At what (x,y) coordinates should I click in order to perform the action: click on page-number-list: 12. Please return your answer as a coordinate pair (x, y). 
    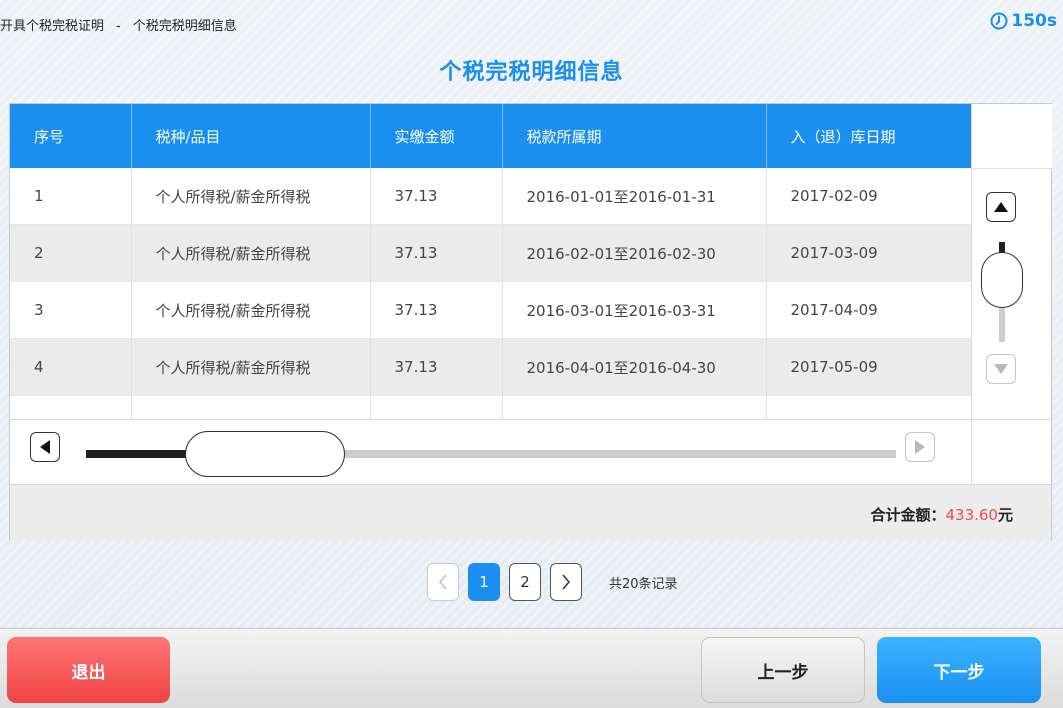
    Looking at the image, I should click on (504, 582).